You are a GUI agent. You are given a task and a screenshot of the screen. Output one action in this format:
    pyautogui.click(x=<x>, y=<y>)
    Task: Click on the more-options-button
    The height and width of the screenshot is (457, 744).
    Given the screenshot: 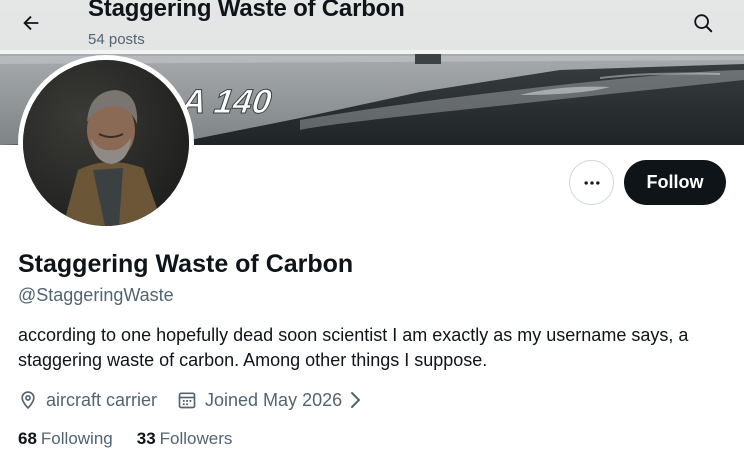 What is the action you would take?
    pyautogui.click(x=591, y=182)
    